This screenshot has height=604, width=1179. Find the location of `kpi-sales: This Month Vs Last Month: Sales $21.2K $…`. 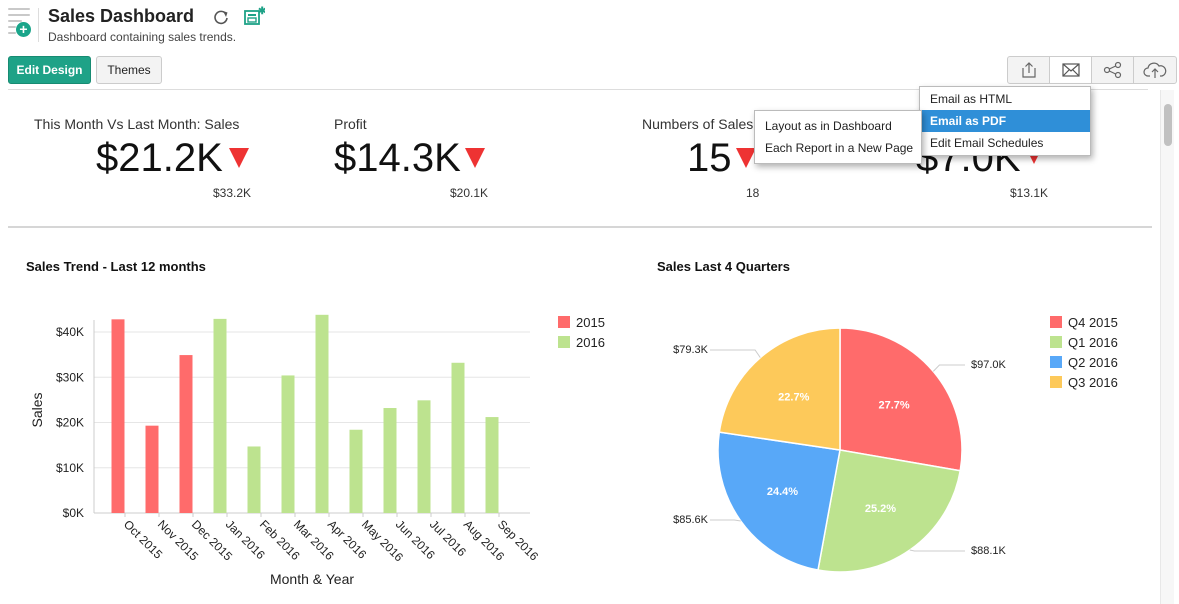

kpi-sales: This Month Vs Last Month: Sales $21.2K $… is located at coordinates (142, 158).